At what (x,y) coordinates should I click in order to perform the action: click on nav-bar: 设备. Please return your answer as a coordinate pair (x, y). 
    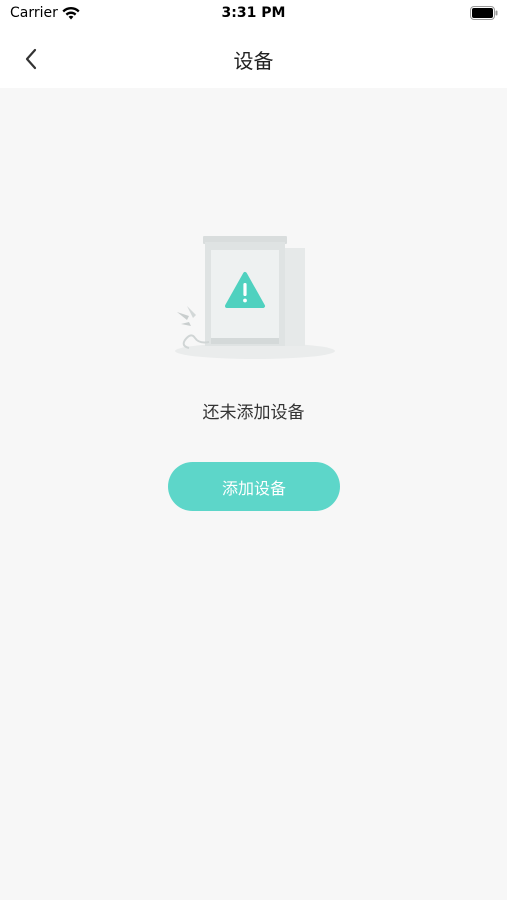
    Looking at the image, I should click on (253, 58).